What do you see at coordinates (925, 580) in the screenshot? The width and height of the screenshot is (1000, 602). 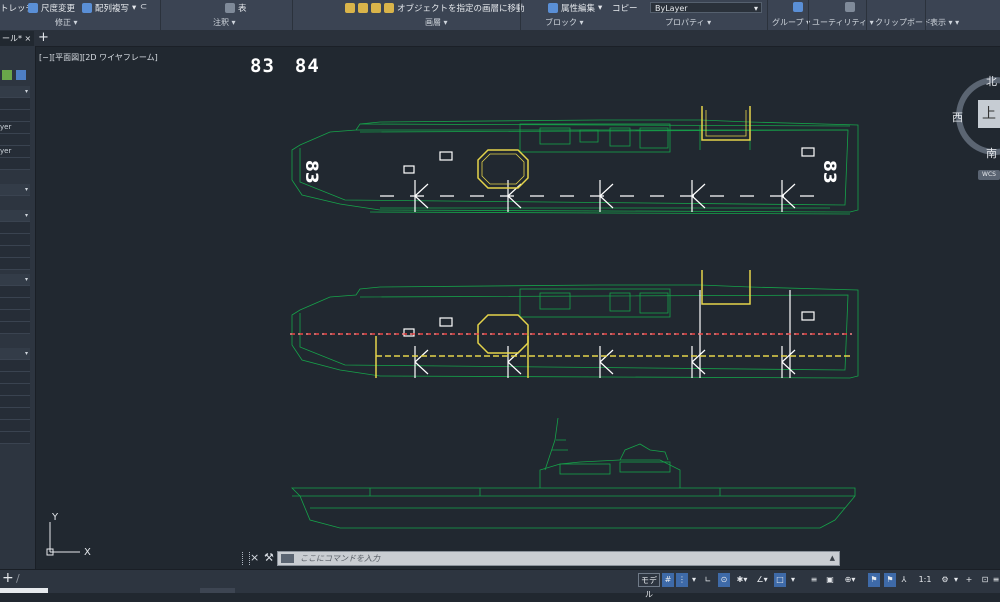 I see `annotation-scale-value: 1:1` at bounding box center [925, 580].